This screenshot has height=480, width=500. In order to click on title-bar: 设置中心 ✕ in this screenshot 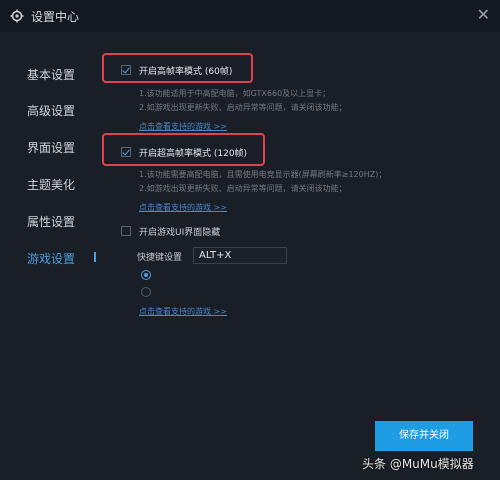, I will do `click(250, 16)`.